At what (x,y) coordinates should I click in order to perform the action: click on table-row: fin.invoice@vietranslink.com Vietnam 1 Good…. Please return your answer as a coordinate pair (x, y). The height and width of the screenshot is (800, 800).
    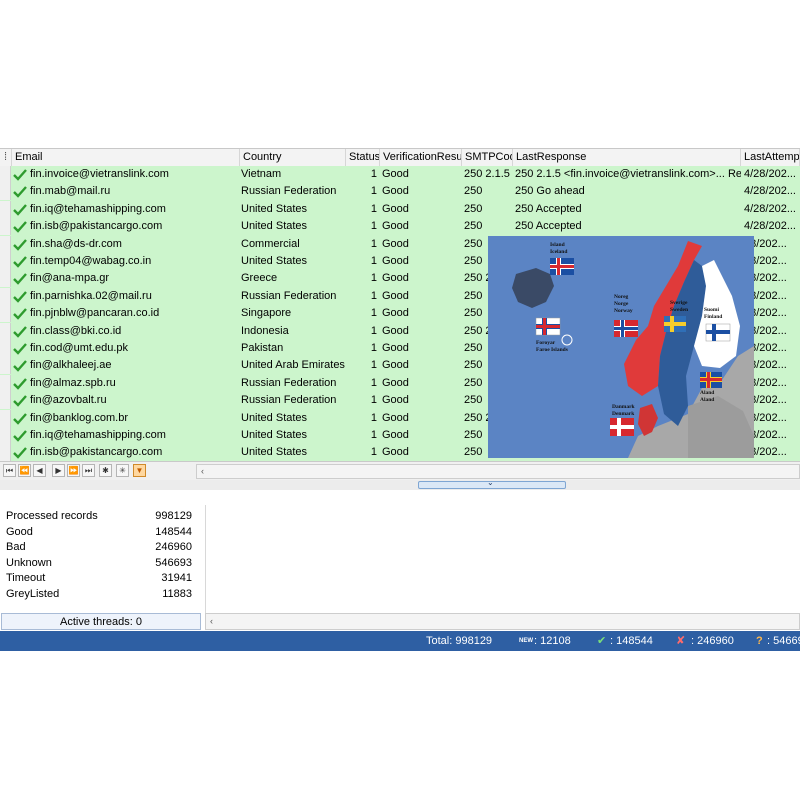
    Looking at the image, I should click on (400, 175).